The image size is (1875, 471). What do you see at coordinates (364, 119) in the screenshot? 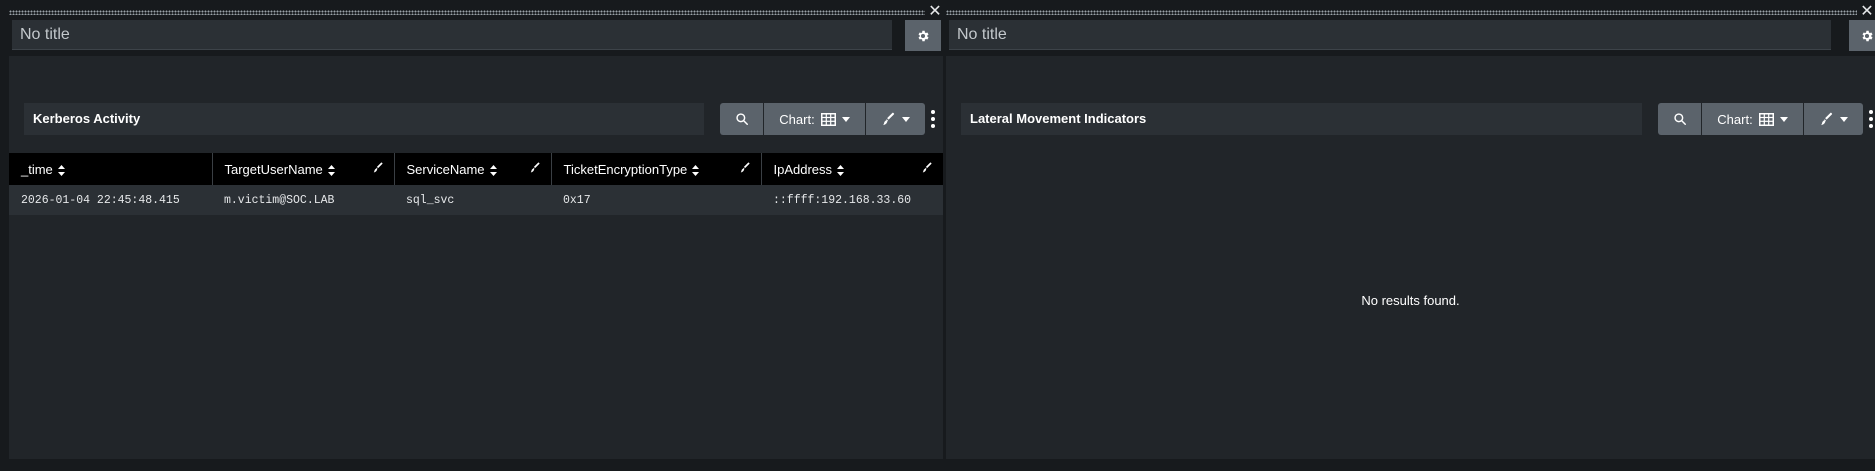
I see `viz-title: Kerberos Activity` at bounding box center [364, 119].